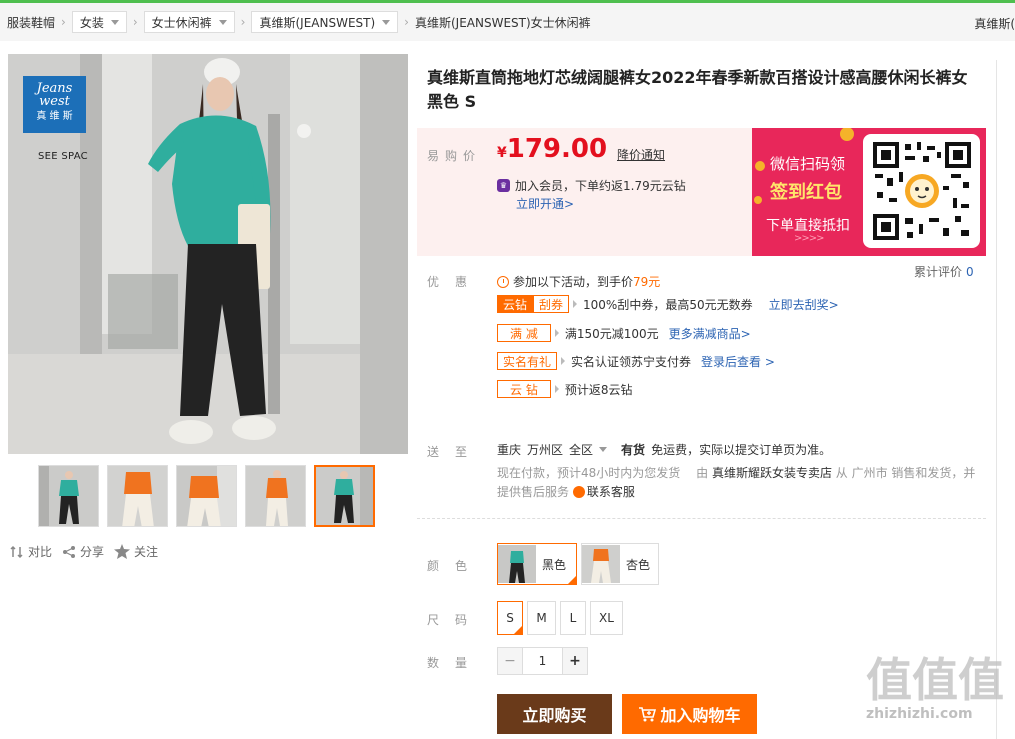  Describe the element at coordinates (122, 551) in the screenshot. I see `star-icon` at that location.